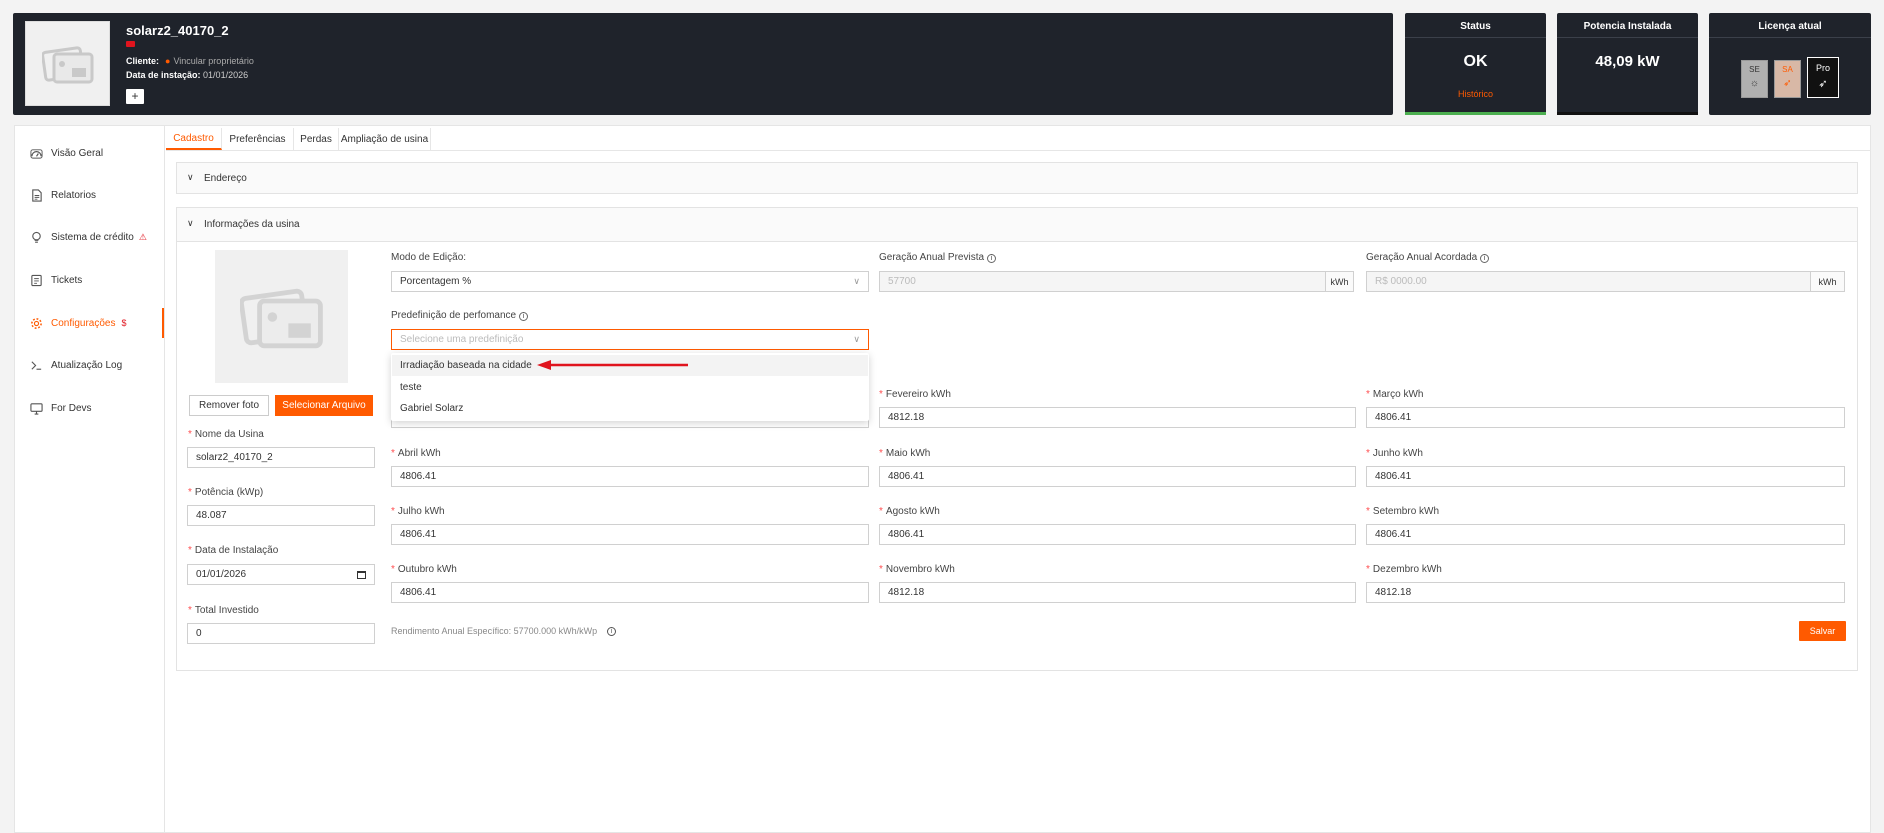 The height and width of the screenshot is (833, 1884). I want to click on novembro-input: 4812.18, so click(1117, 592).